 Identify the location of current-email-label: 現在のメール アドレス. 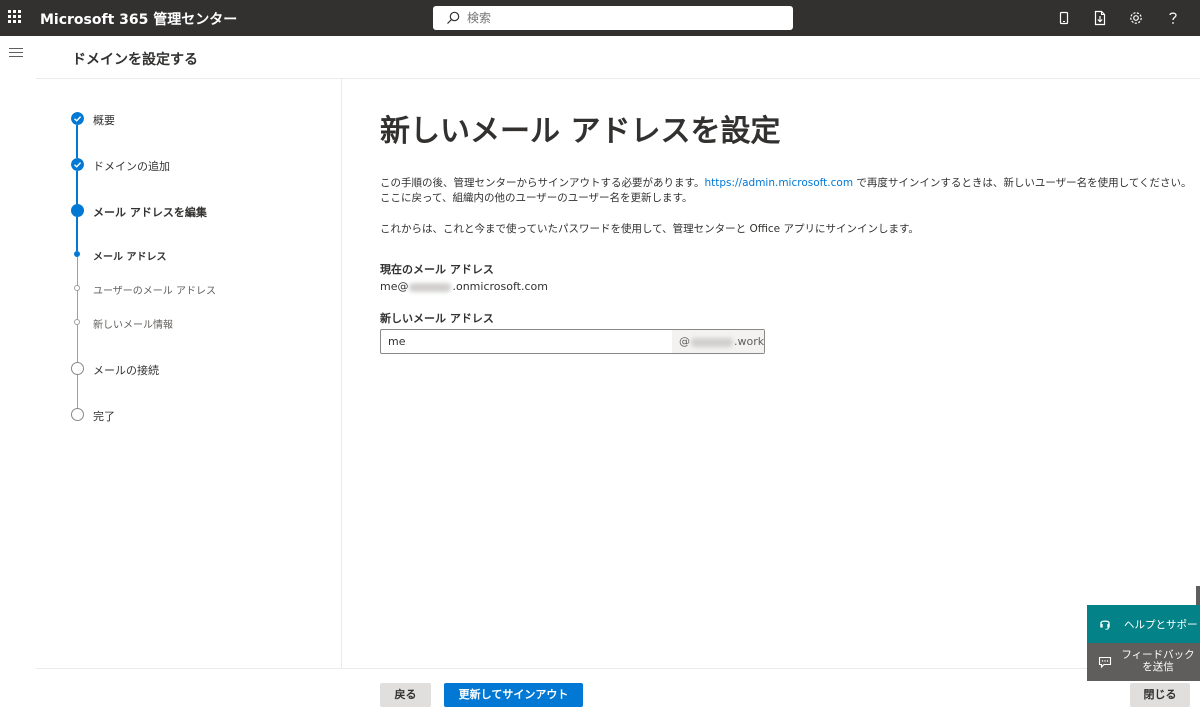
(437, 269).